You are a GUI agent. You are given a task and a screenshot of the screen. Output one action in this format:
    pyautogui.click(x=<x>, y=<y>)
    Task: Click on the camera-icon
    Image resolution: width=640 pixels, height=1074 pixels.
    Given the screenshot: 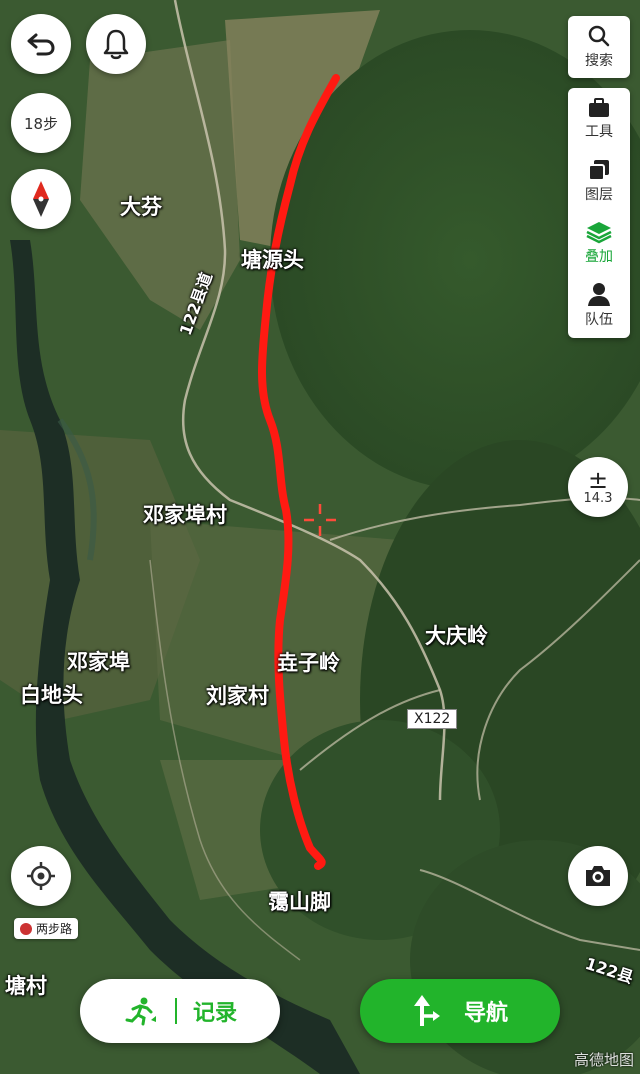 What is the action you would take?
    pyautogui.click(x=598, y=876)
    